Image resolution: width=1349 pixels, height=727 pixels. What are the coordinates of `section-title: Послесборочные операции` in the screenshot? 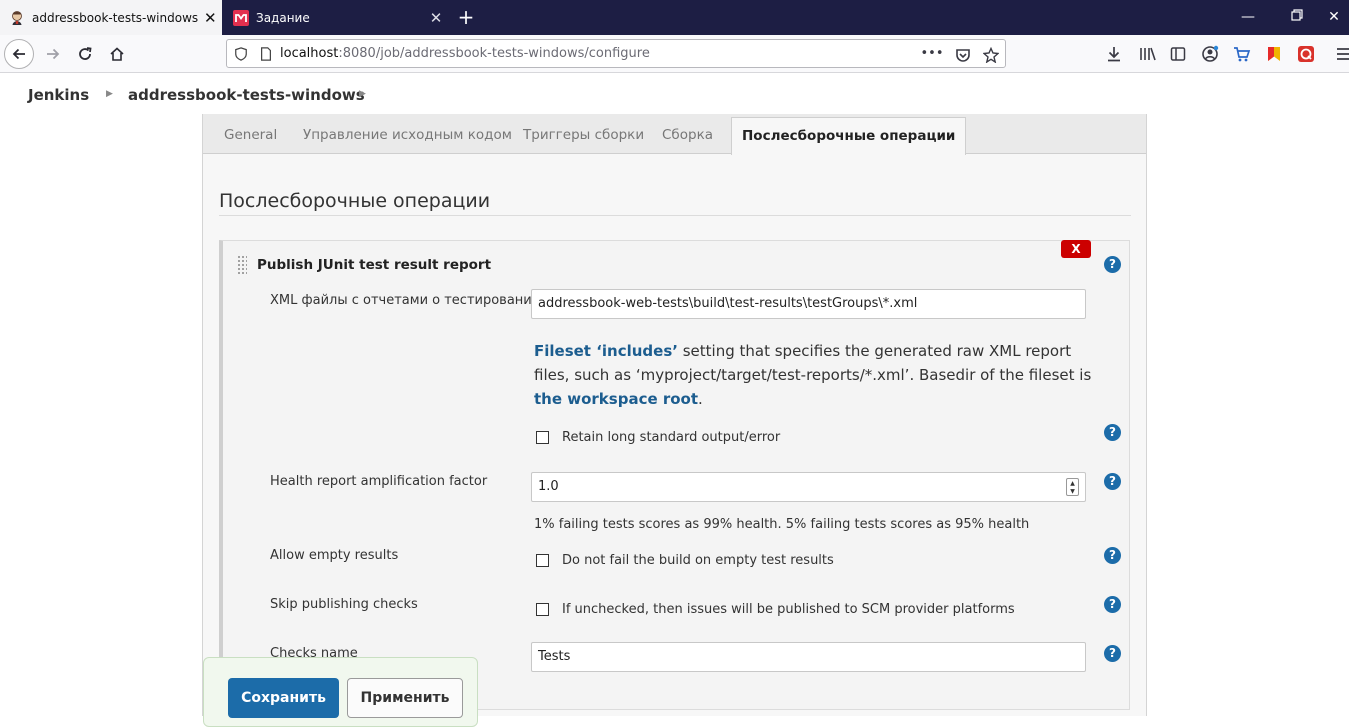 It's located at (355, 201).